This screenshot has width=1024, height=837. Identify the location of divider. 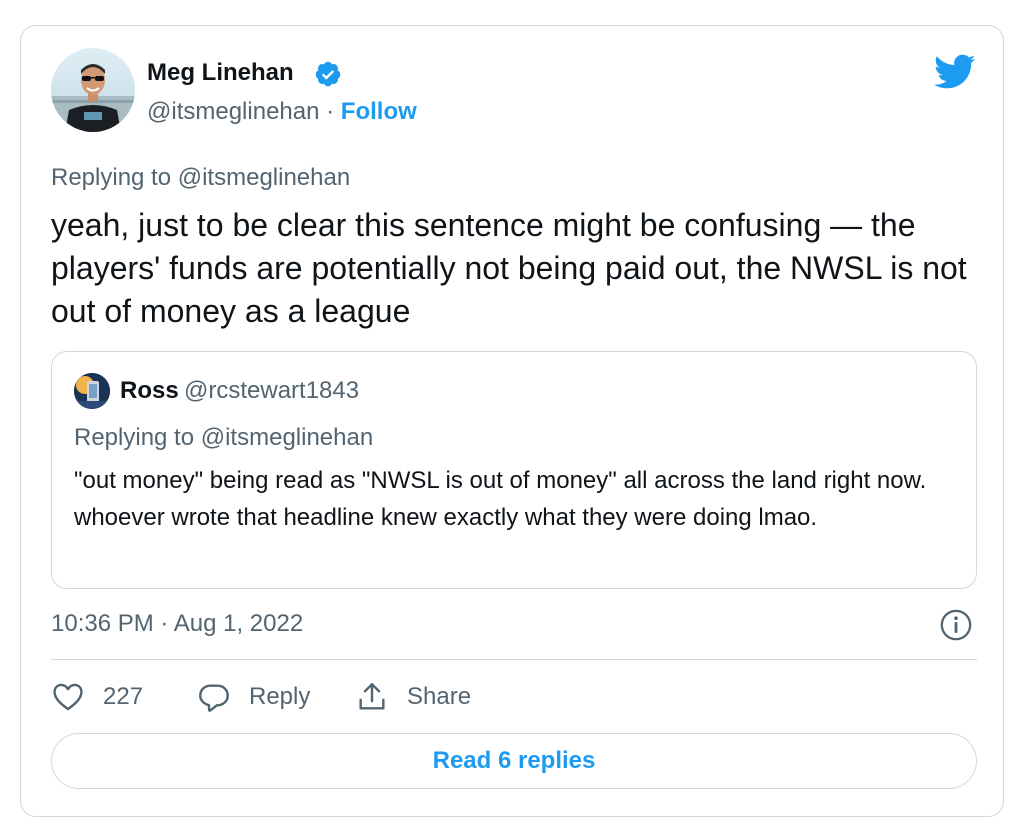
(514, 659).